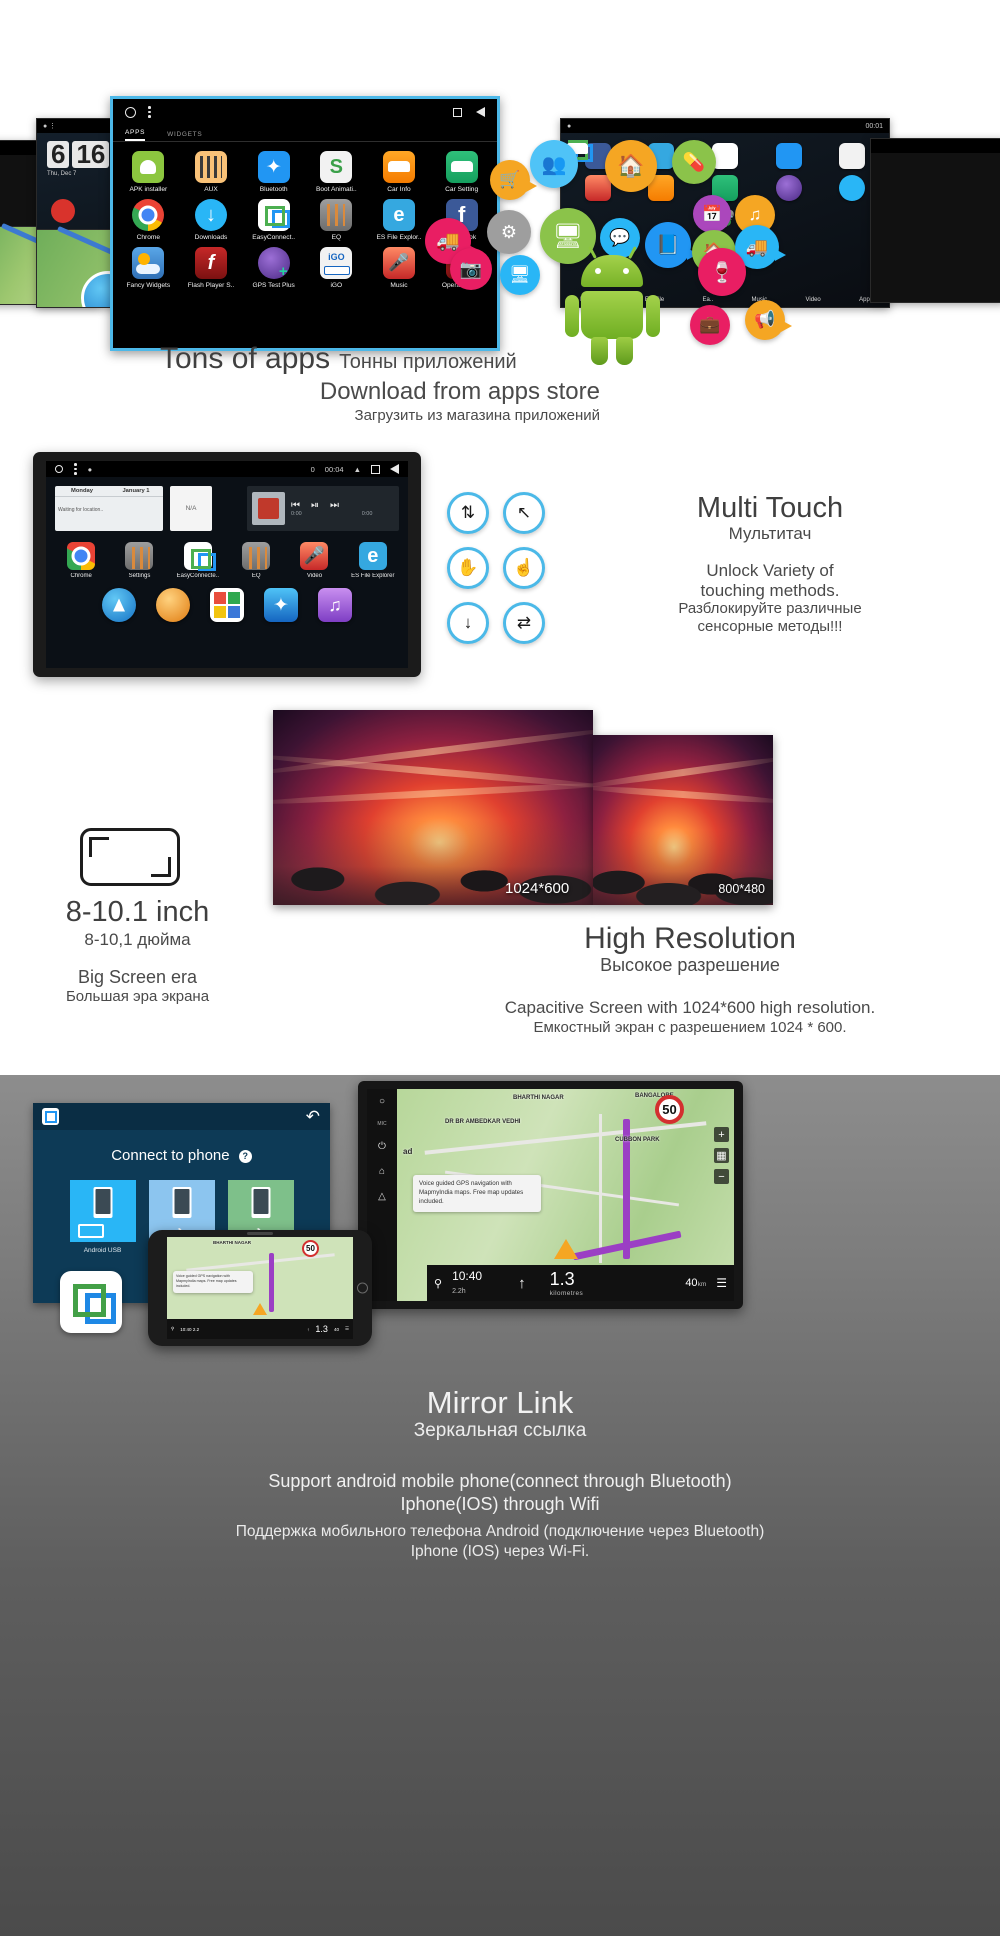  Describe the element at coordinates (135, 135) in the screenshot. I see `tab-apps: APPS` at that location.